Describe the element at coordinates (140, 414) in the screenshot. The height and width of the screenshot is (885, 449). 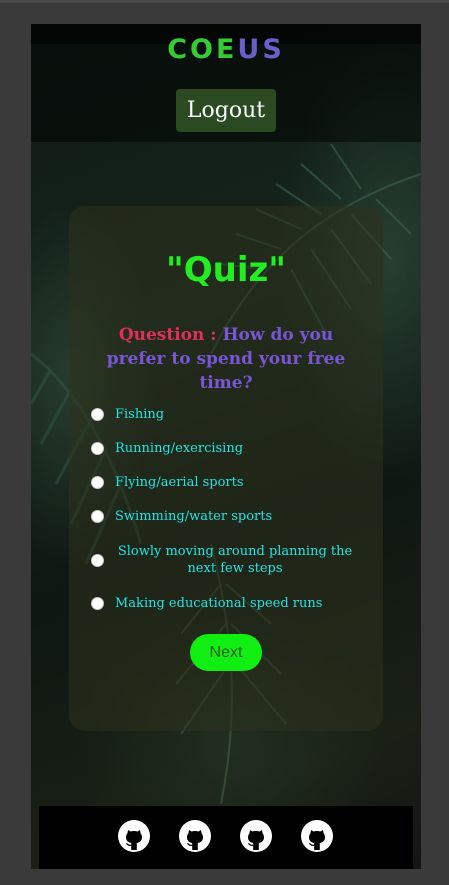
I see `answer-option-label: Fishing` at that location.